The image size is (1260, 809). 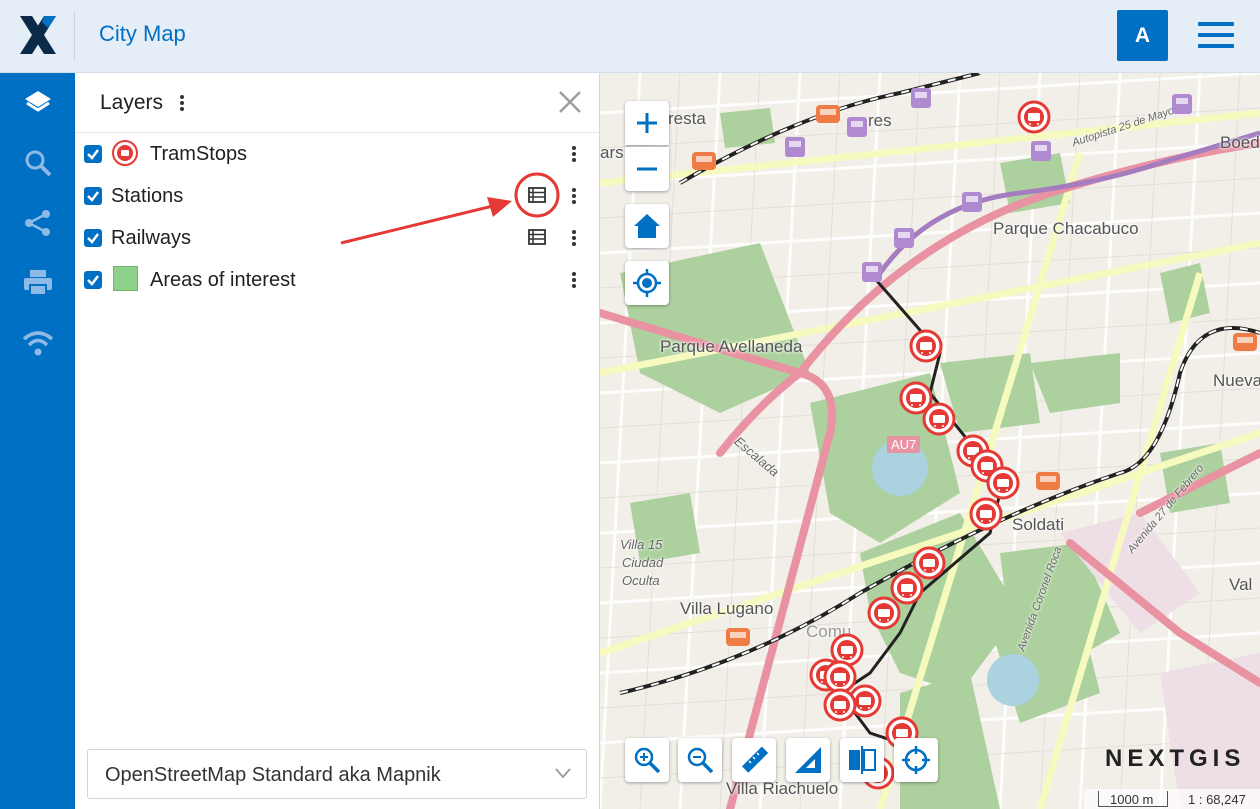 I want to click on print-tab, so click(x=37, y=283).